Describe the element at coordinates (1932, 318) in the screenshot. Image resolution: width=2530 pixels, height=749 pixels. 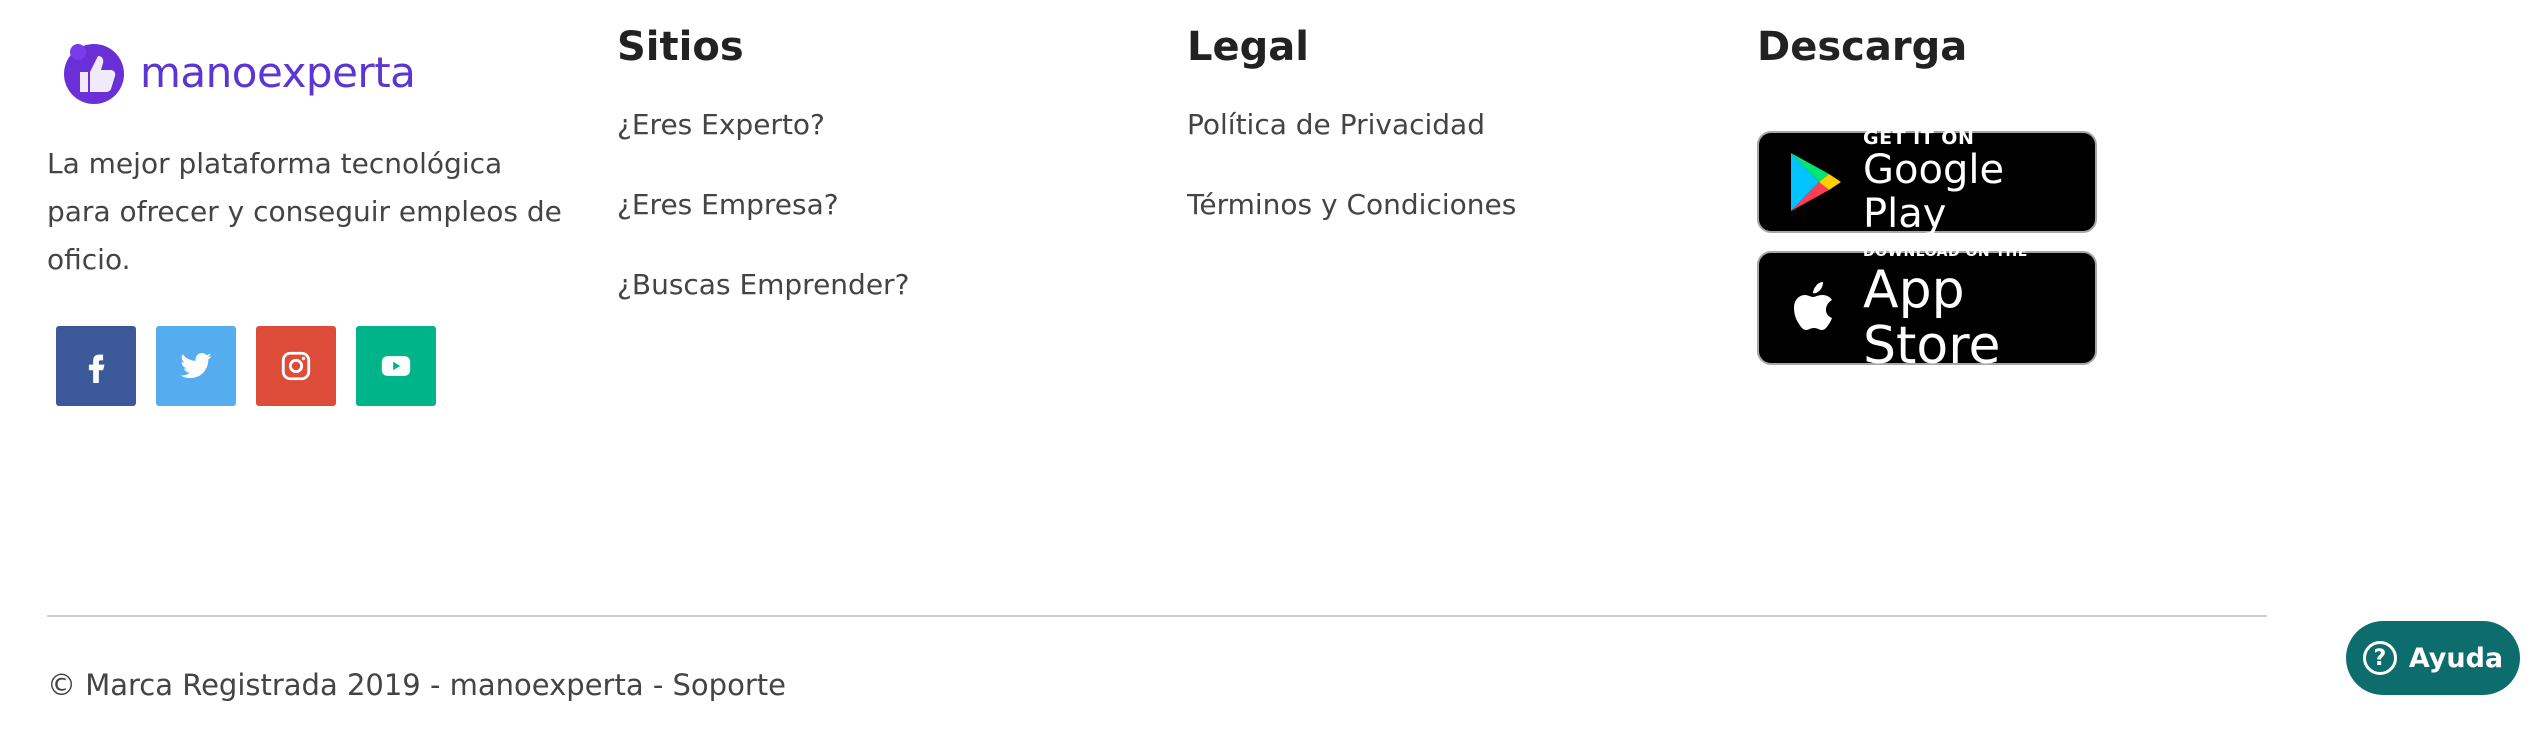
I see `app-store-big-text: App Store` at that location.